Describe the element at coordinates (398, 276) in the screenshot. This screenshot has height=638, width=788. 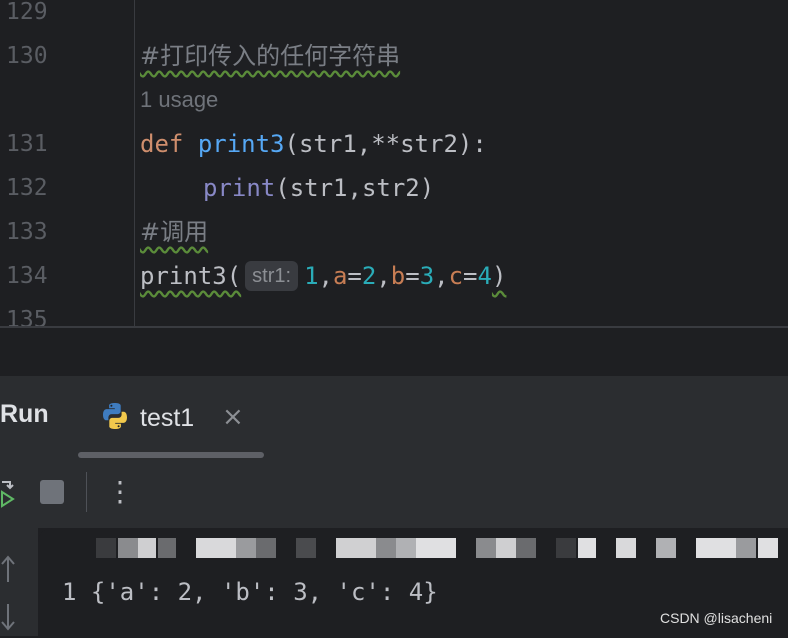
I see `kwarg-name: b` at that location.